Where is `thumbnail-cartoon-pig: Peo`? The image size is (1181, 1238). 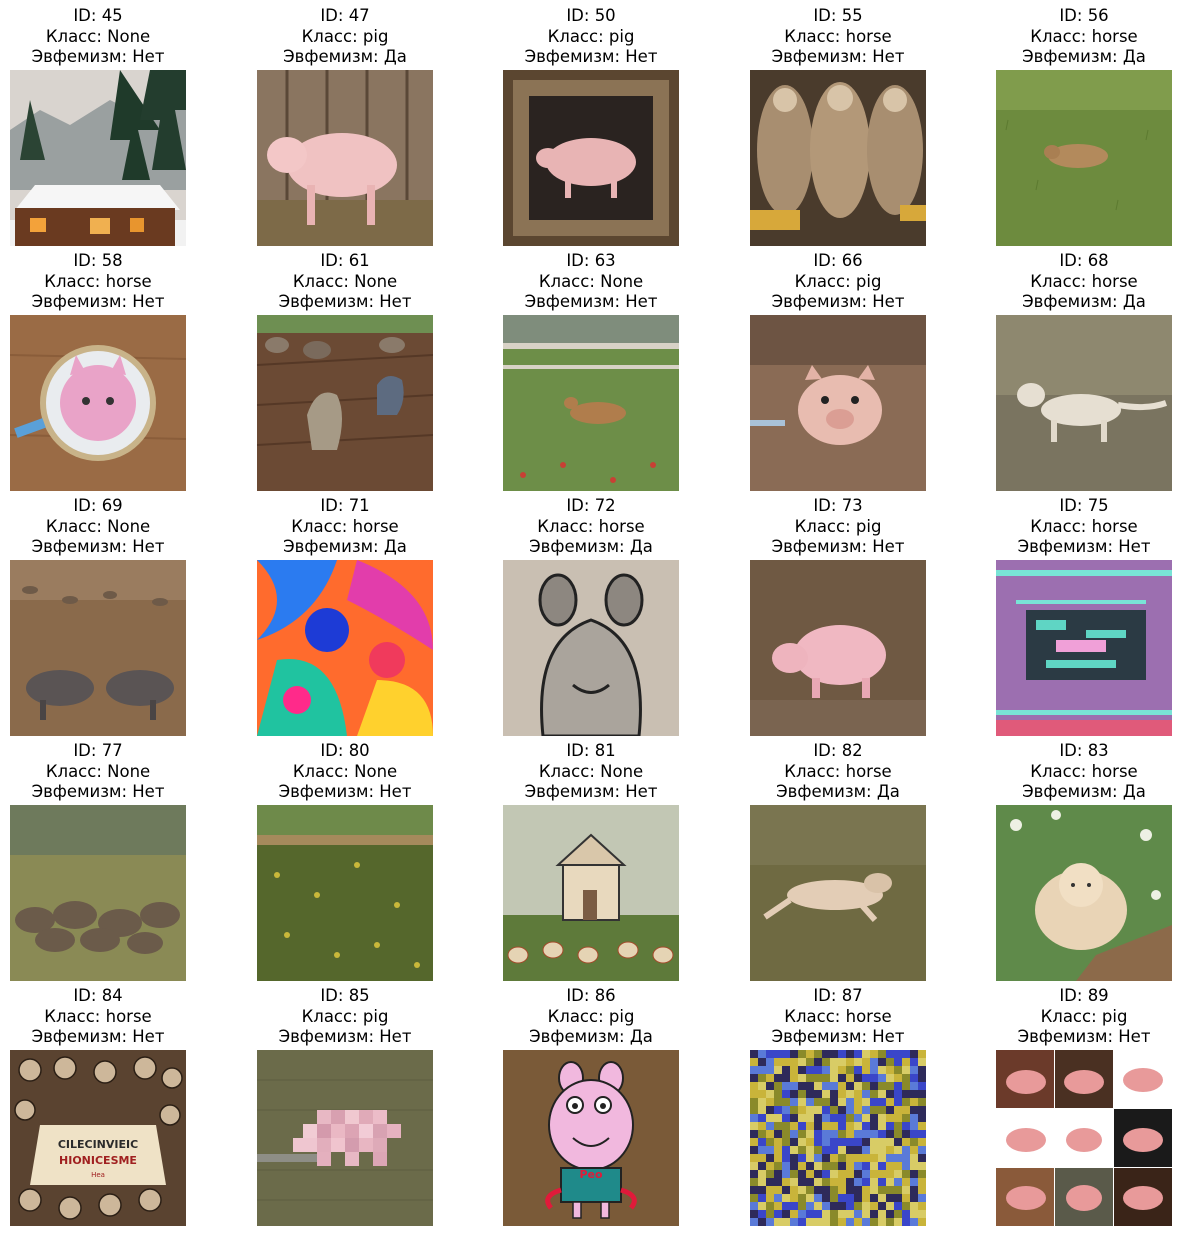 thumbnail-cartoon-pig: Peo is located at coordinates (591, 1138).